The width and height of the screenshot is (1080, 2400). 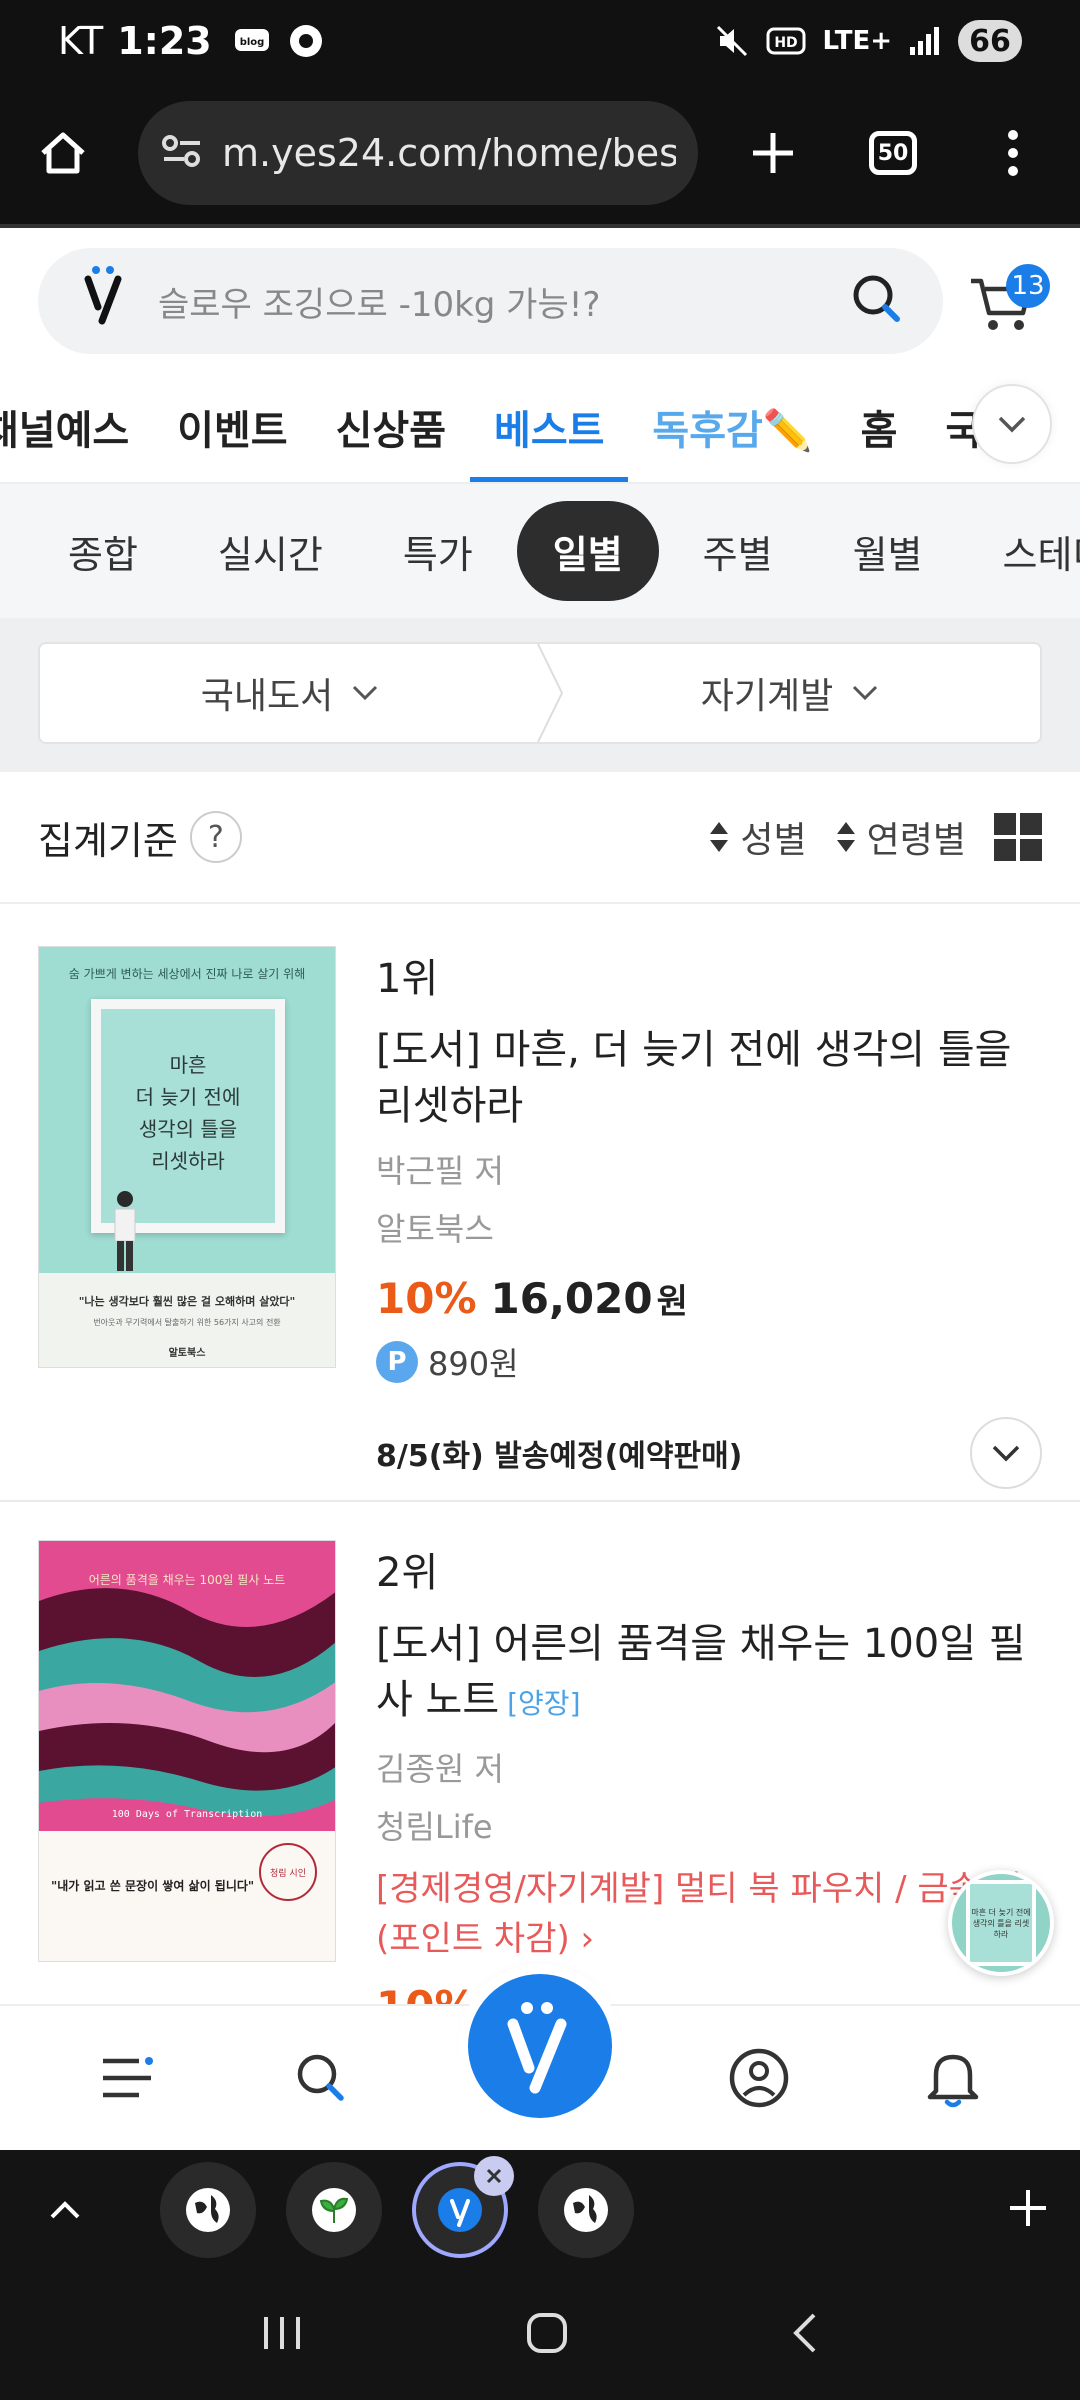 What do you see at coordinates (879, 427) in the screenshot?
I see `nav-item-home: 홈` at bounding box center [879, 427].